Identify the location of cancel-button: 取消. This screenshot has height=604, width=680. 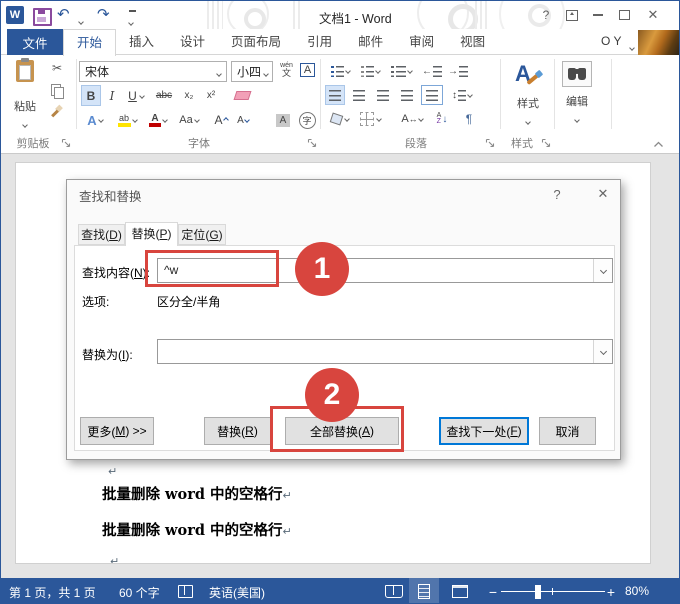
(567, 431).